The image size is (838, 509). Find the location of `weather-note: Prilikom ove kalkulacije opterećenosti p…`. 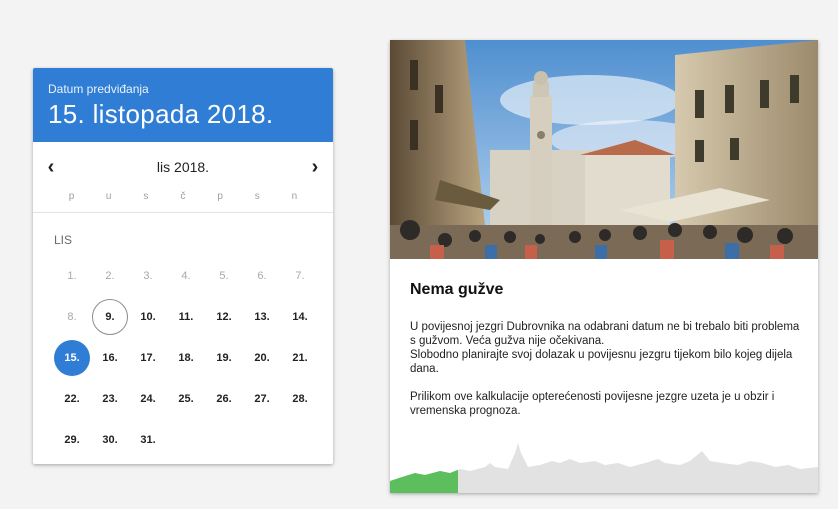

weather-note: Prilikom ove kalkulacije opterećenosti p… is located at coordinates (592, 404).